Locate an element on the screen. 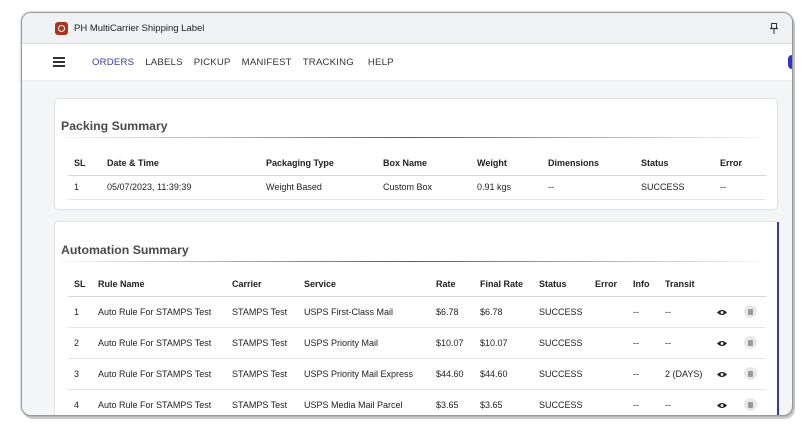  cell-final-rate: $6.78 is located at coordinates (503, 312).